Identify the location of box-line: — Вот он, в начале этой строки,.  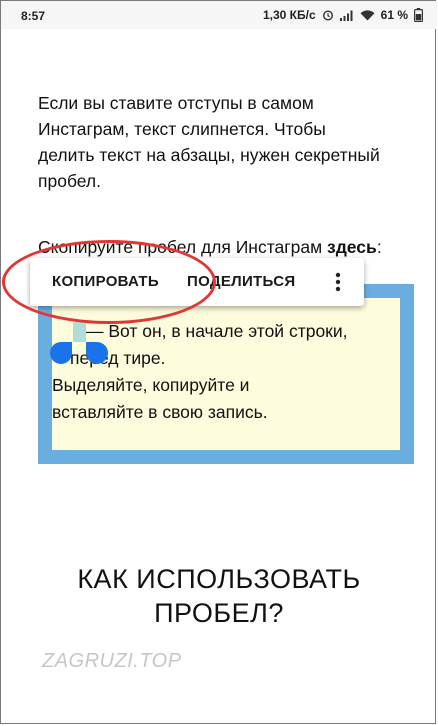
(217, 331).